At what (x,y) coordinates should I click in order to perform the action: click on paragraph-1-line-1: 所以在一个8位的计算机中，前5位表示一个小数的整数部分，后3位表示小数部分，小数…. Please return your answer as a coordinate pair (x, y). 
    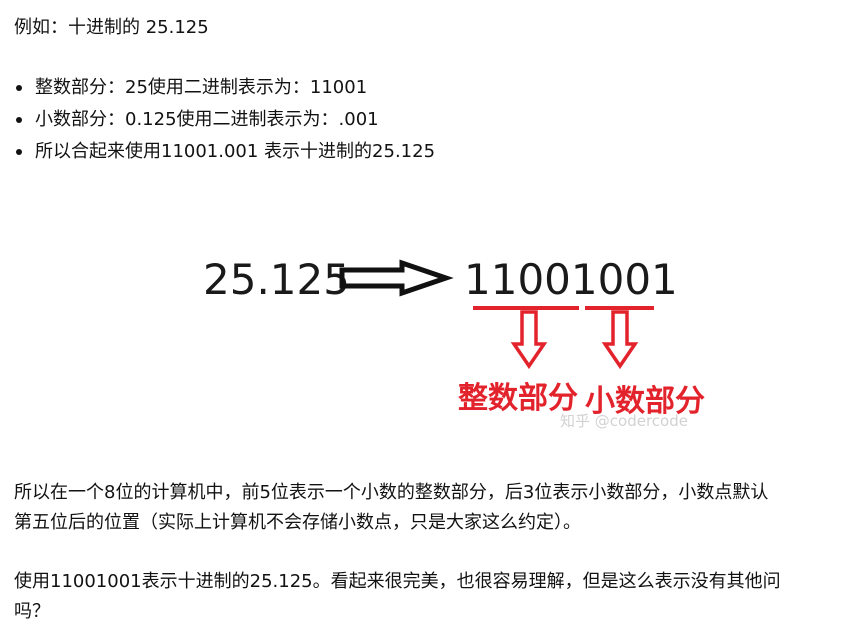
    Looking at the image, I should click on (391, 492).